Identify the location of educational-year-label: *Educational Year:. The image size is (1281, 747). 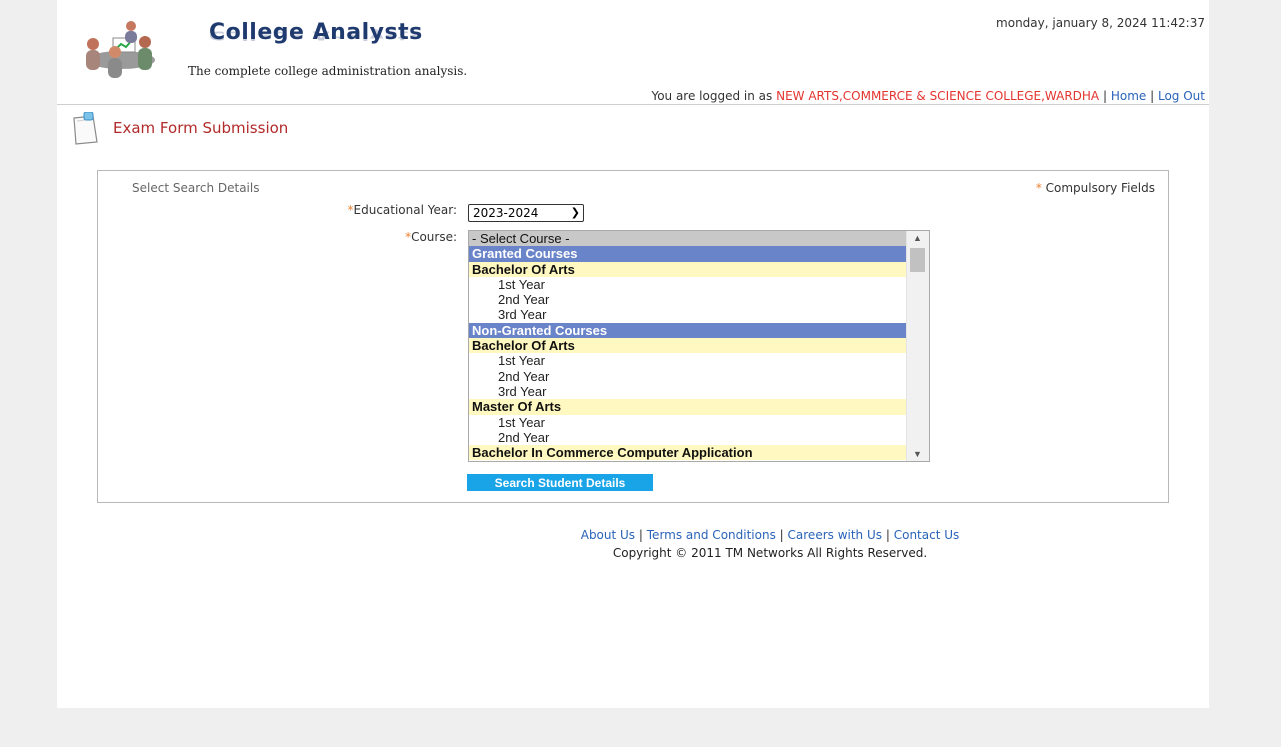
(402, 210).